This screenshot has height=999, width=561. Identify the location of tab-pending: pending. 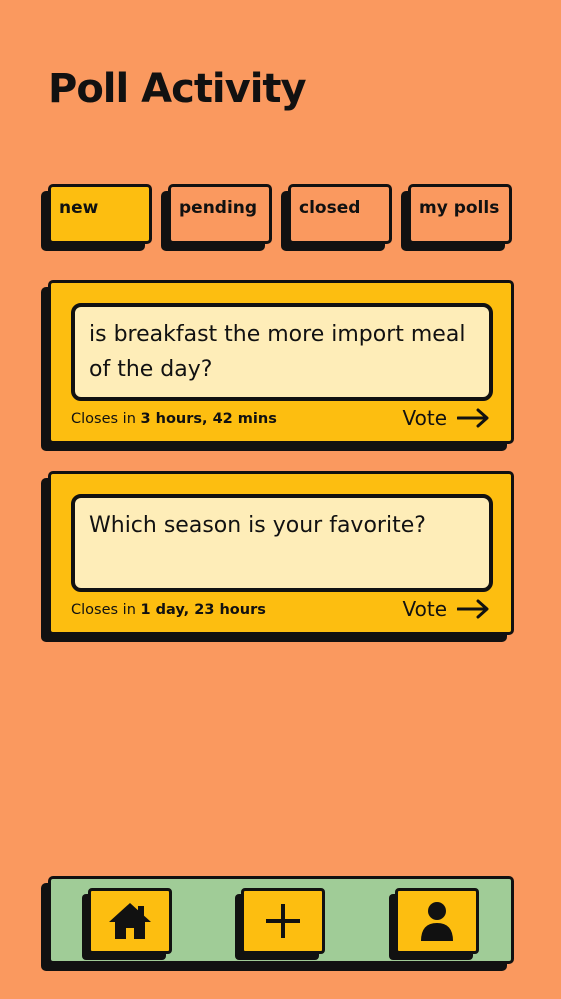
(220, 214).